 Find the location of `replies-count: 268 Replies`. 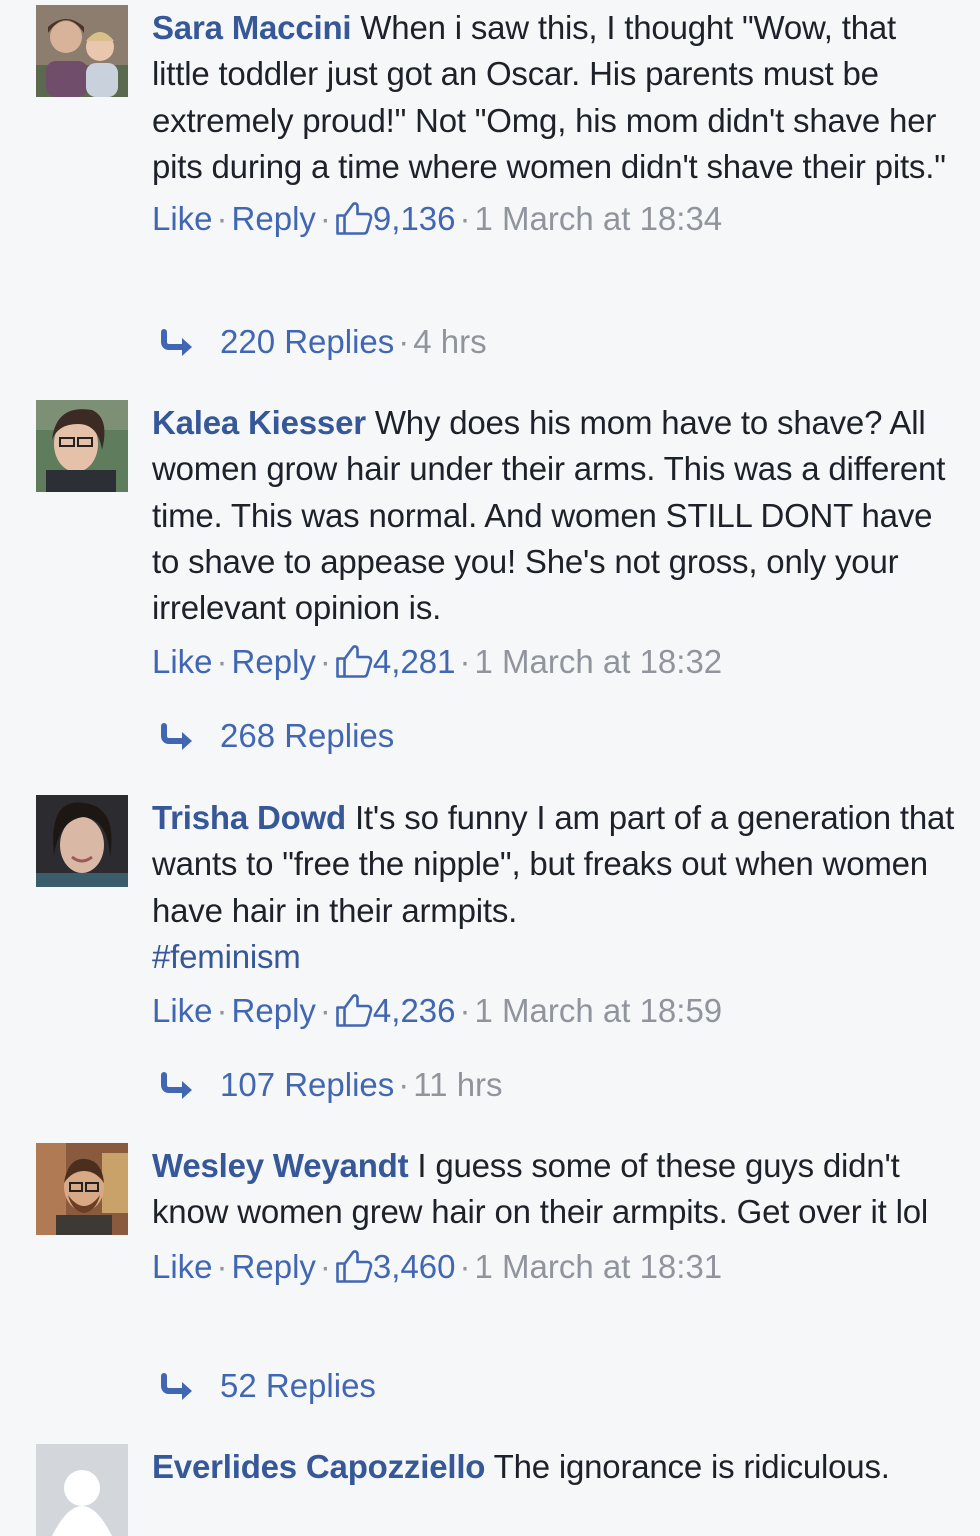

replies-count: 268 Replies is located at coordinates (307, 735).